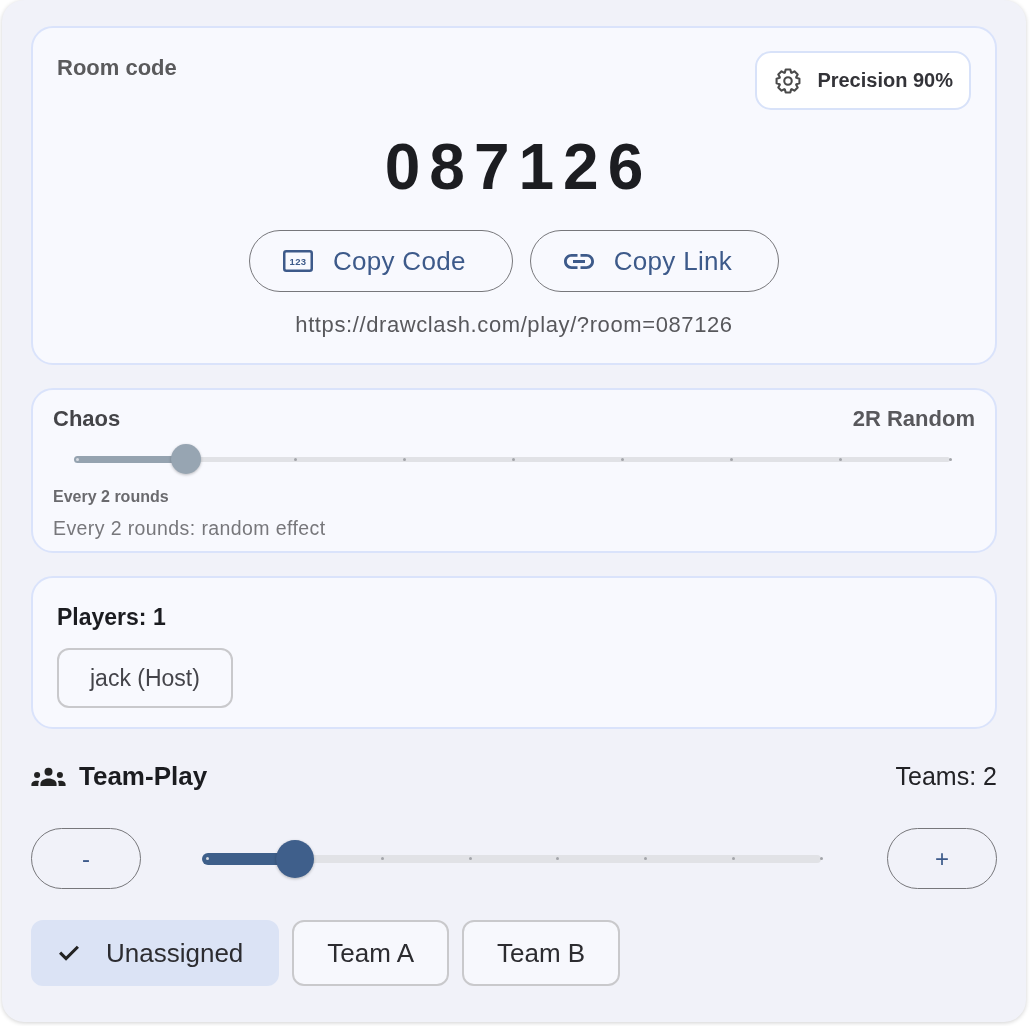  What do you see at coordinates (190, 528) in the screenshot?
I see `chaos-description: Every 2 rounds: random effect` at bounding box center [190, 528].